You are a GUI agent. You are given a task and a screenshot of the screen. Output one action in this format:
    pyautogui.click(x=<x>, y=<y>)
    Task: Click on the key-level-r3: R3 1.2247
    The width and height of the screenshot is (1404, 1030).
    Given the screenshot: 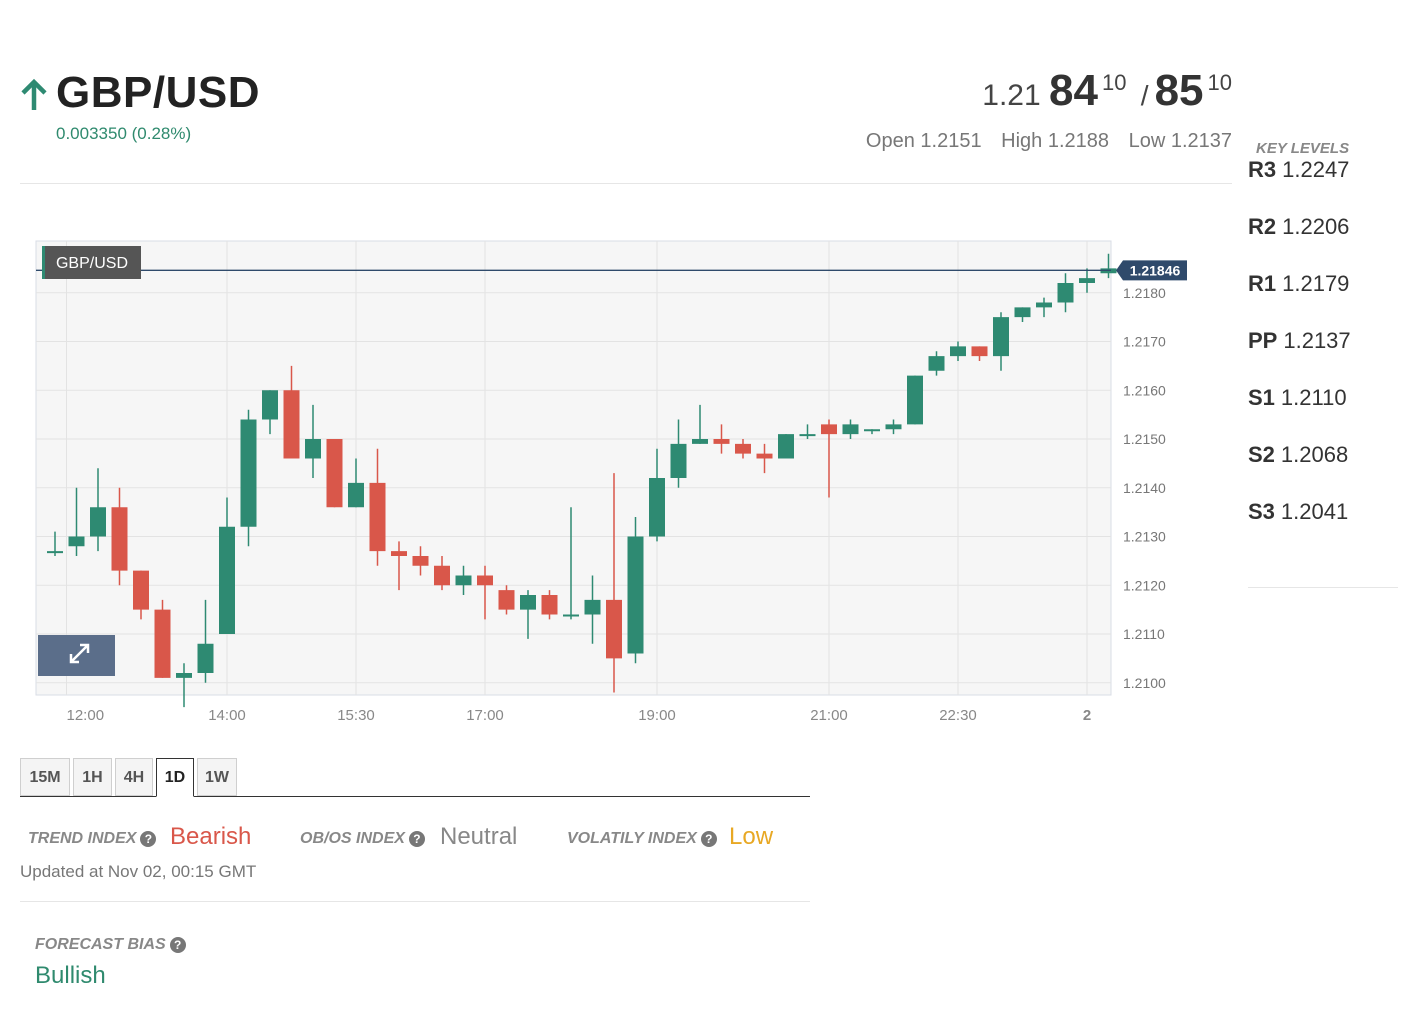 What is the action you would take?
    pyautogui.click(x=1323, y=169)
    